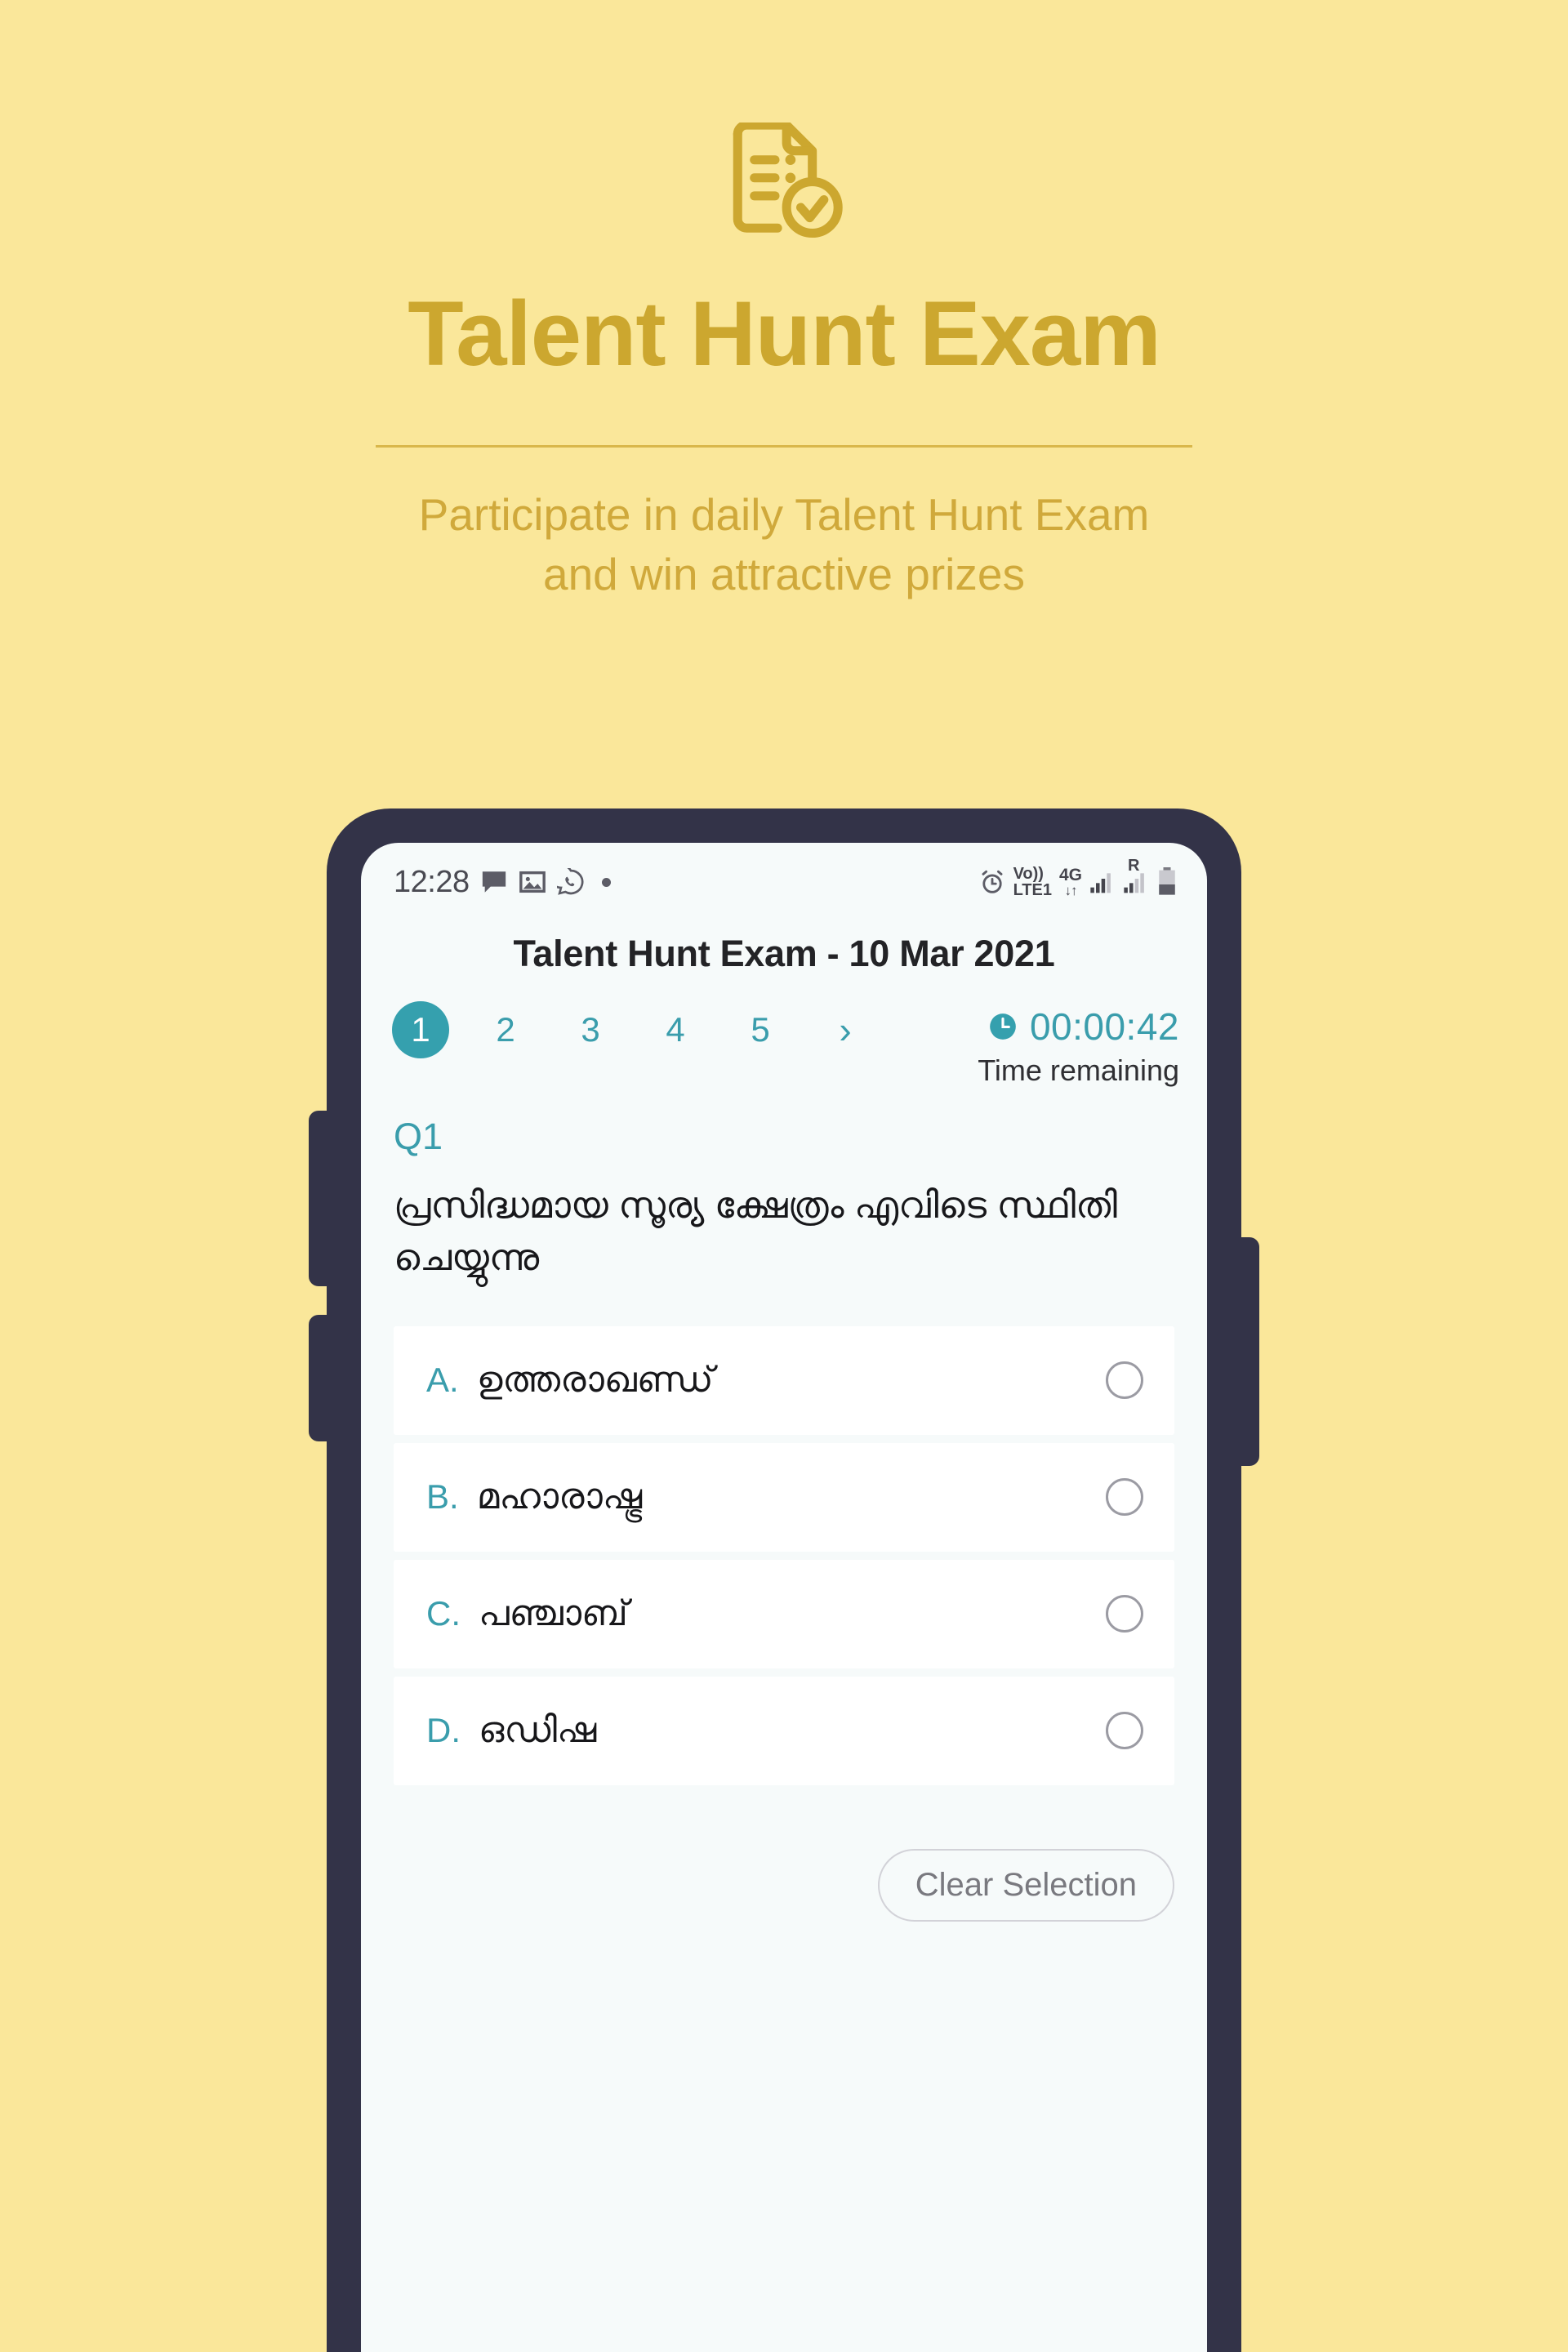  Describe the element at coordinates (784, 334) in the screenshot. I see `page-title: Talent Hunt Exam` at that location.